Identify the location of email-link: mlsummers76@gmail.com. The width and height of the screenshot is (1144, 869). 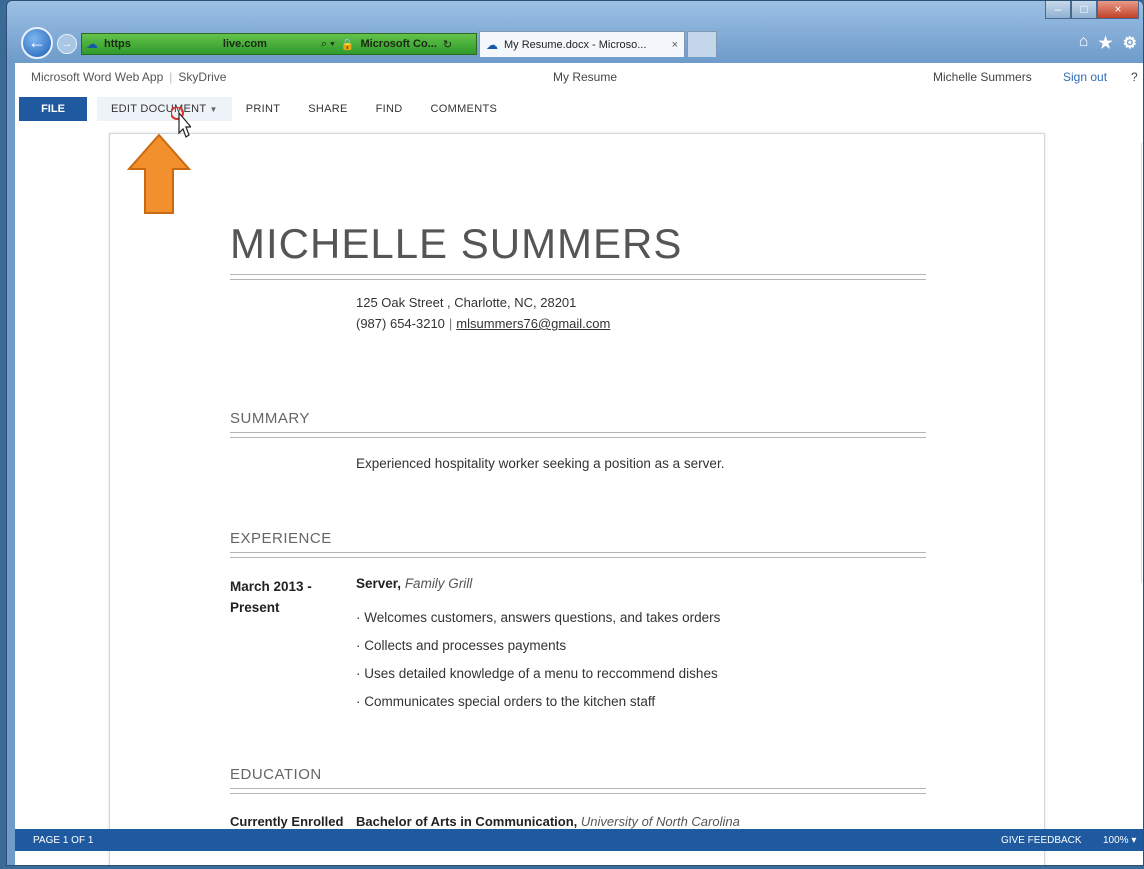
(533, 323).